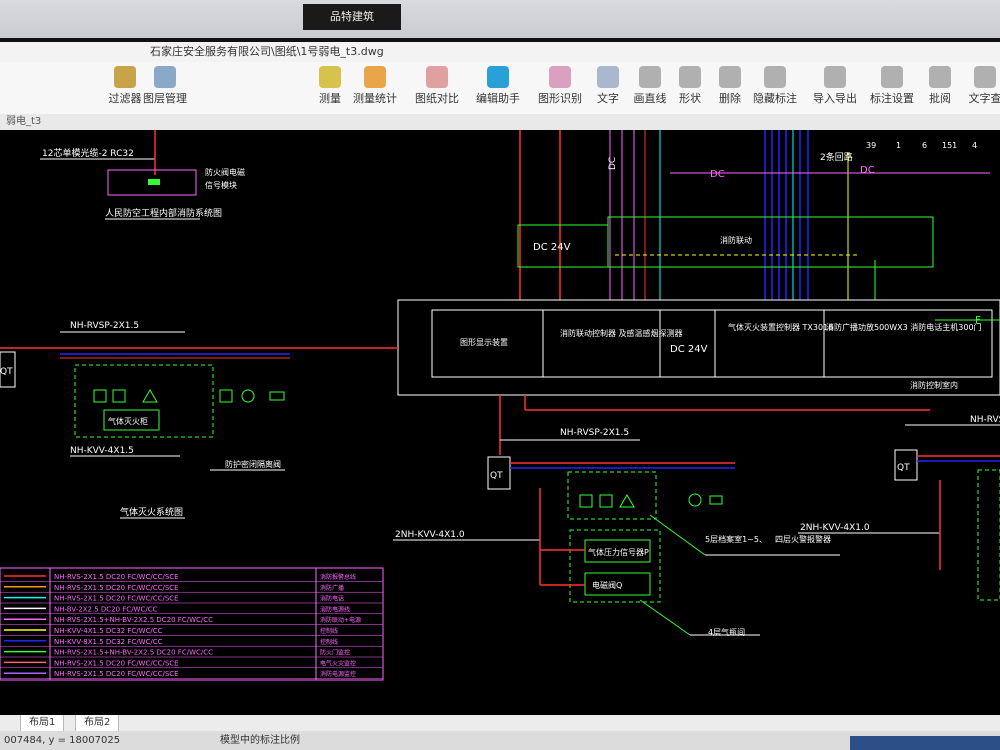 The height and width of the screenshot is (750, 1000). I want to click on control-room-caption: 消防控制室内, so click(934, 385).